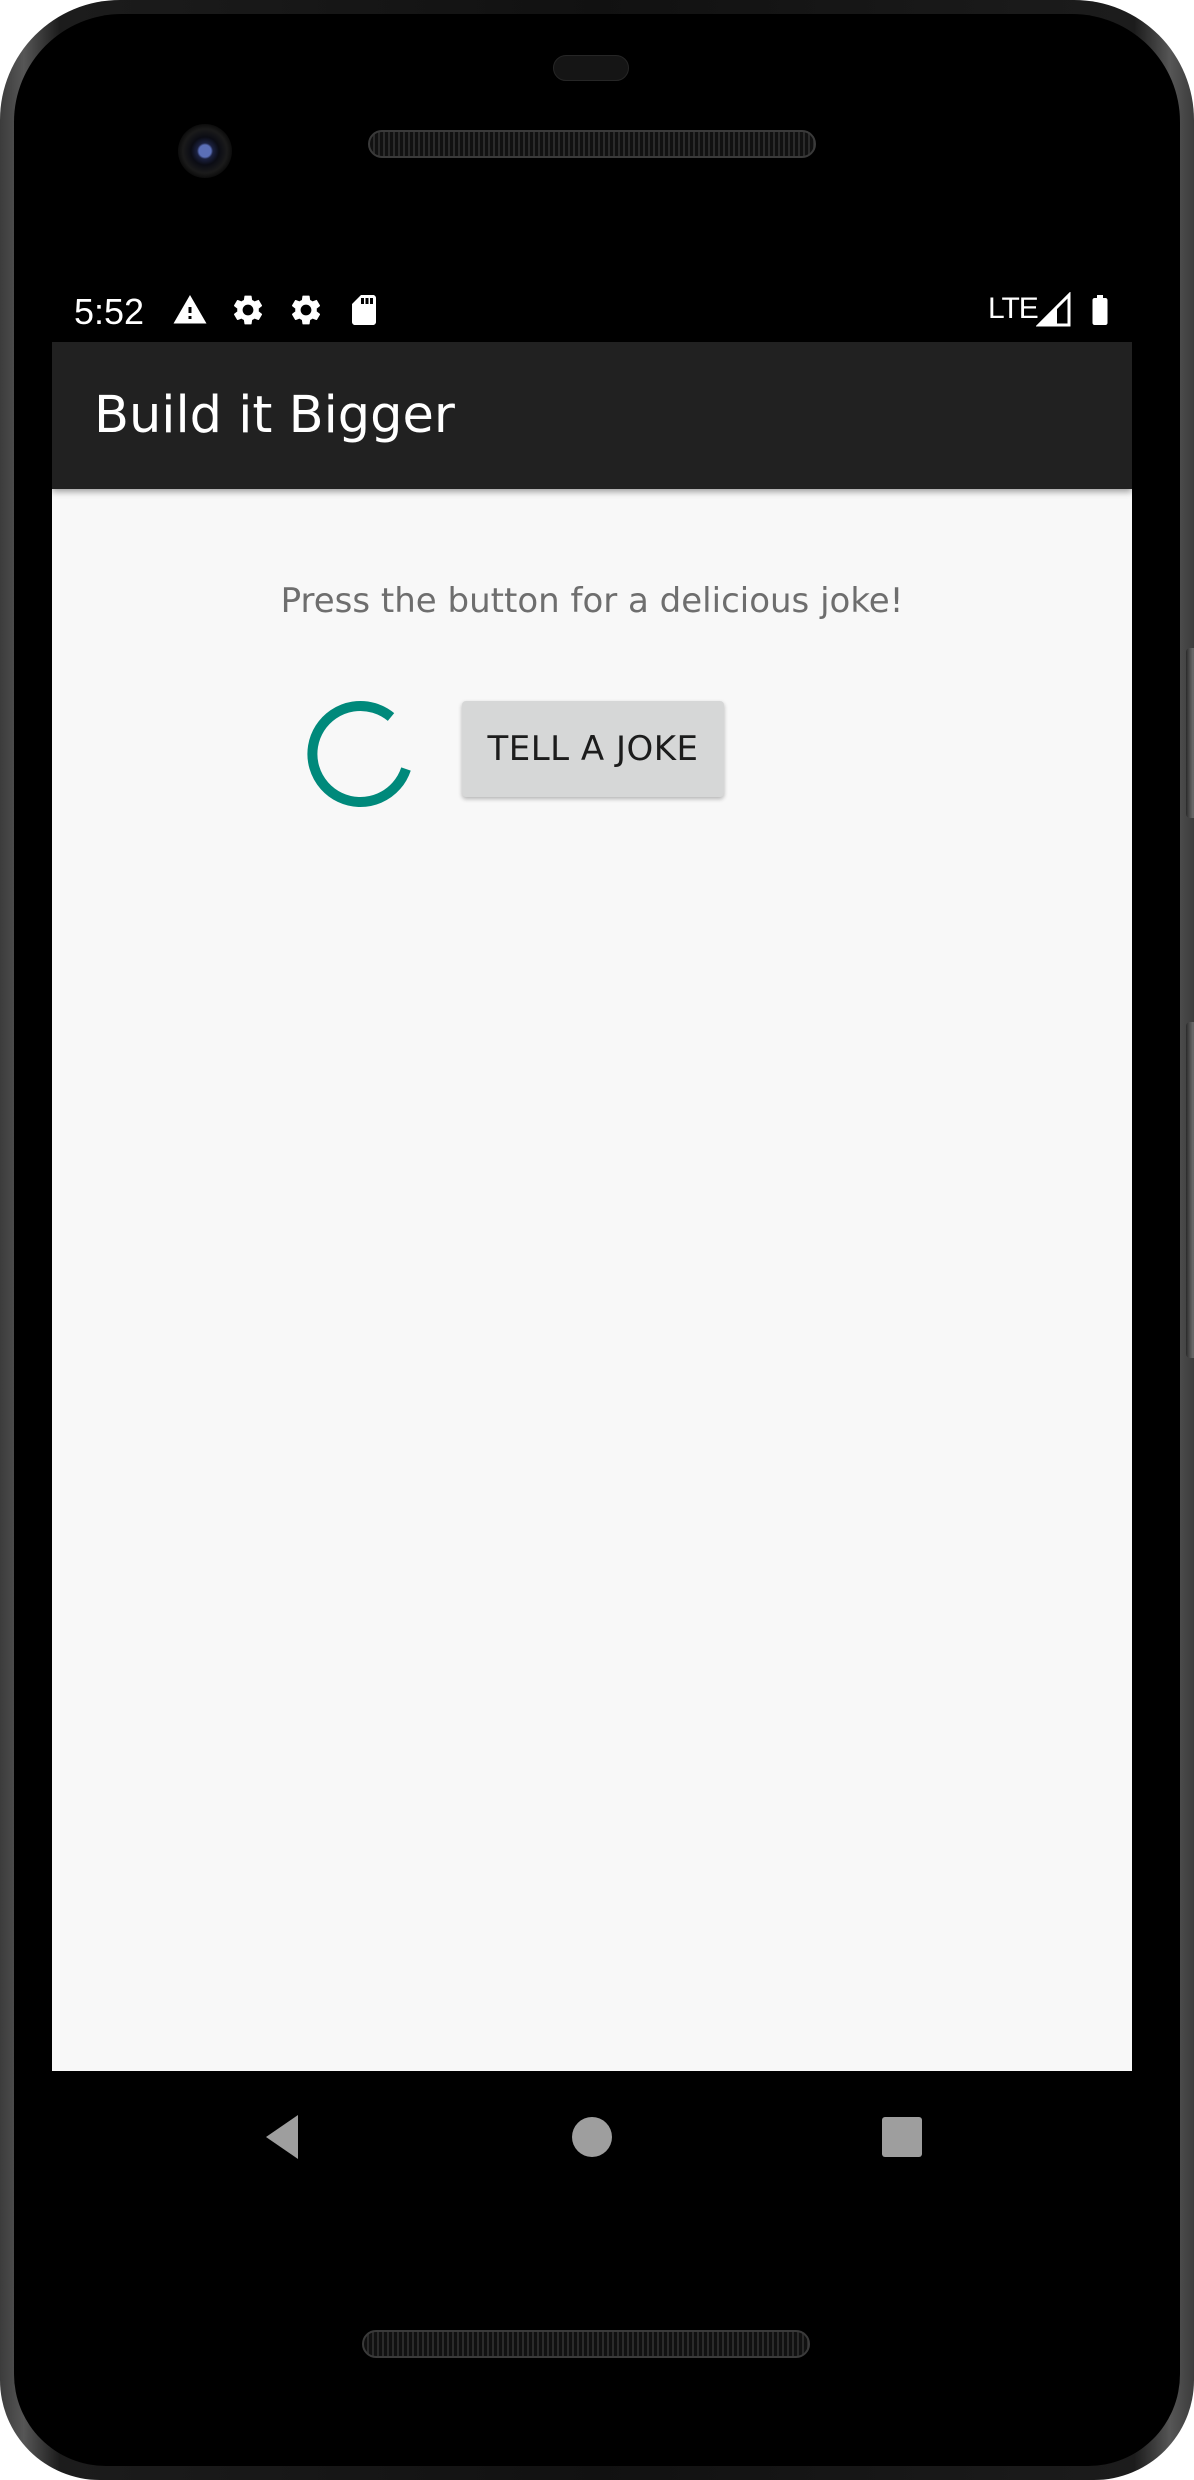  What do you see at coordinates (359, 754) in the screenshot?
I see `loading-spinner-icon` at bounding box center [359, 754].